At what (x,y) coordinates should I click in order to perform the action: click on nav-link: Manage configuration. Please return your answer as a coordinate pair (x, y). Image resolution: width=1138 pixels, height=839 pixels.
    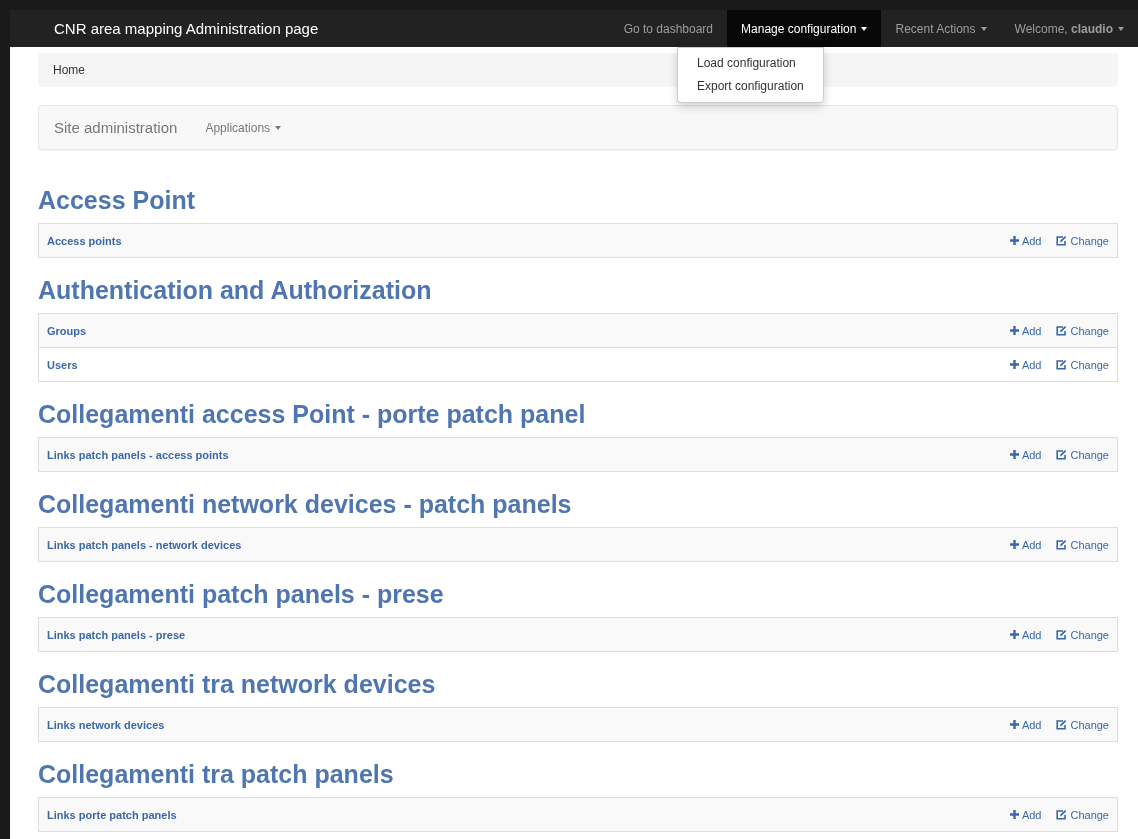
    Looking at the image, I should click on (804, 28).